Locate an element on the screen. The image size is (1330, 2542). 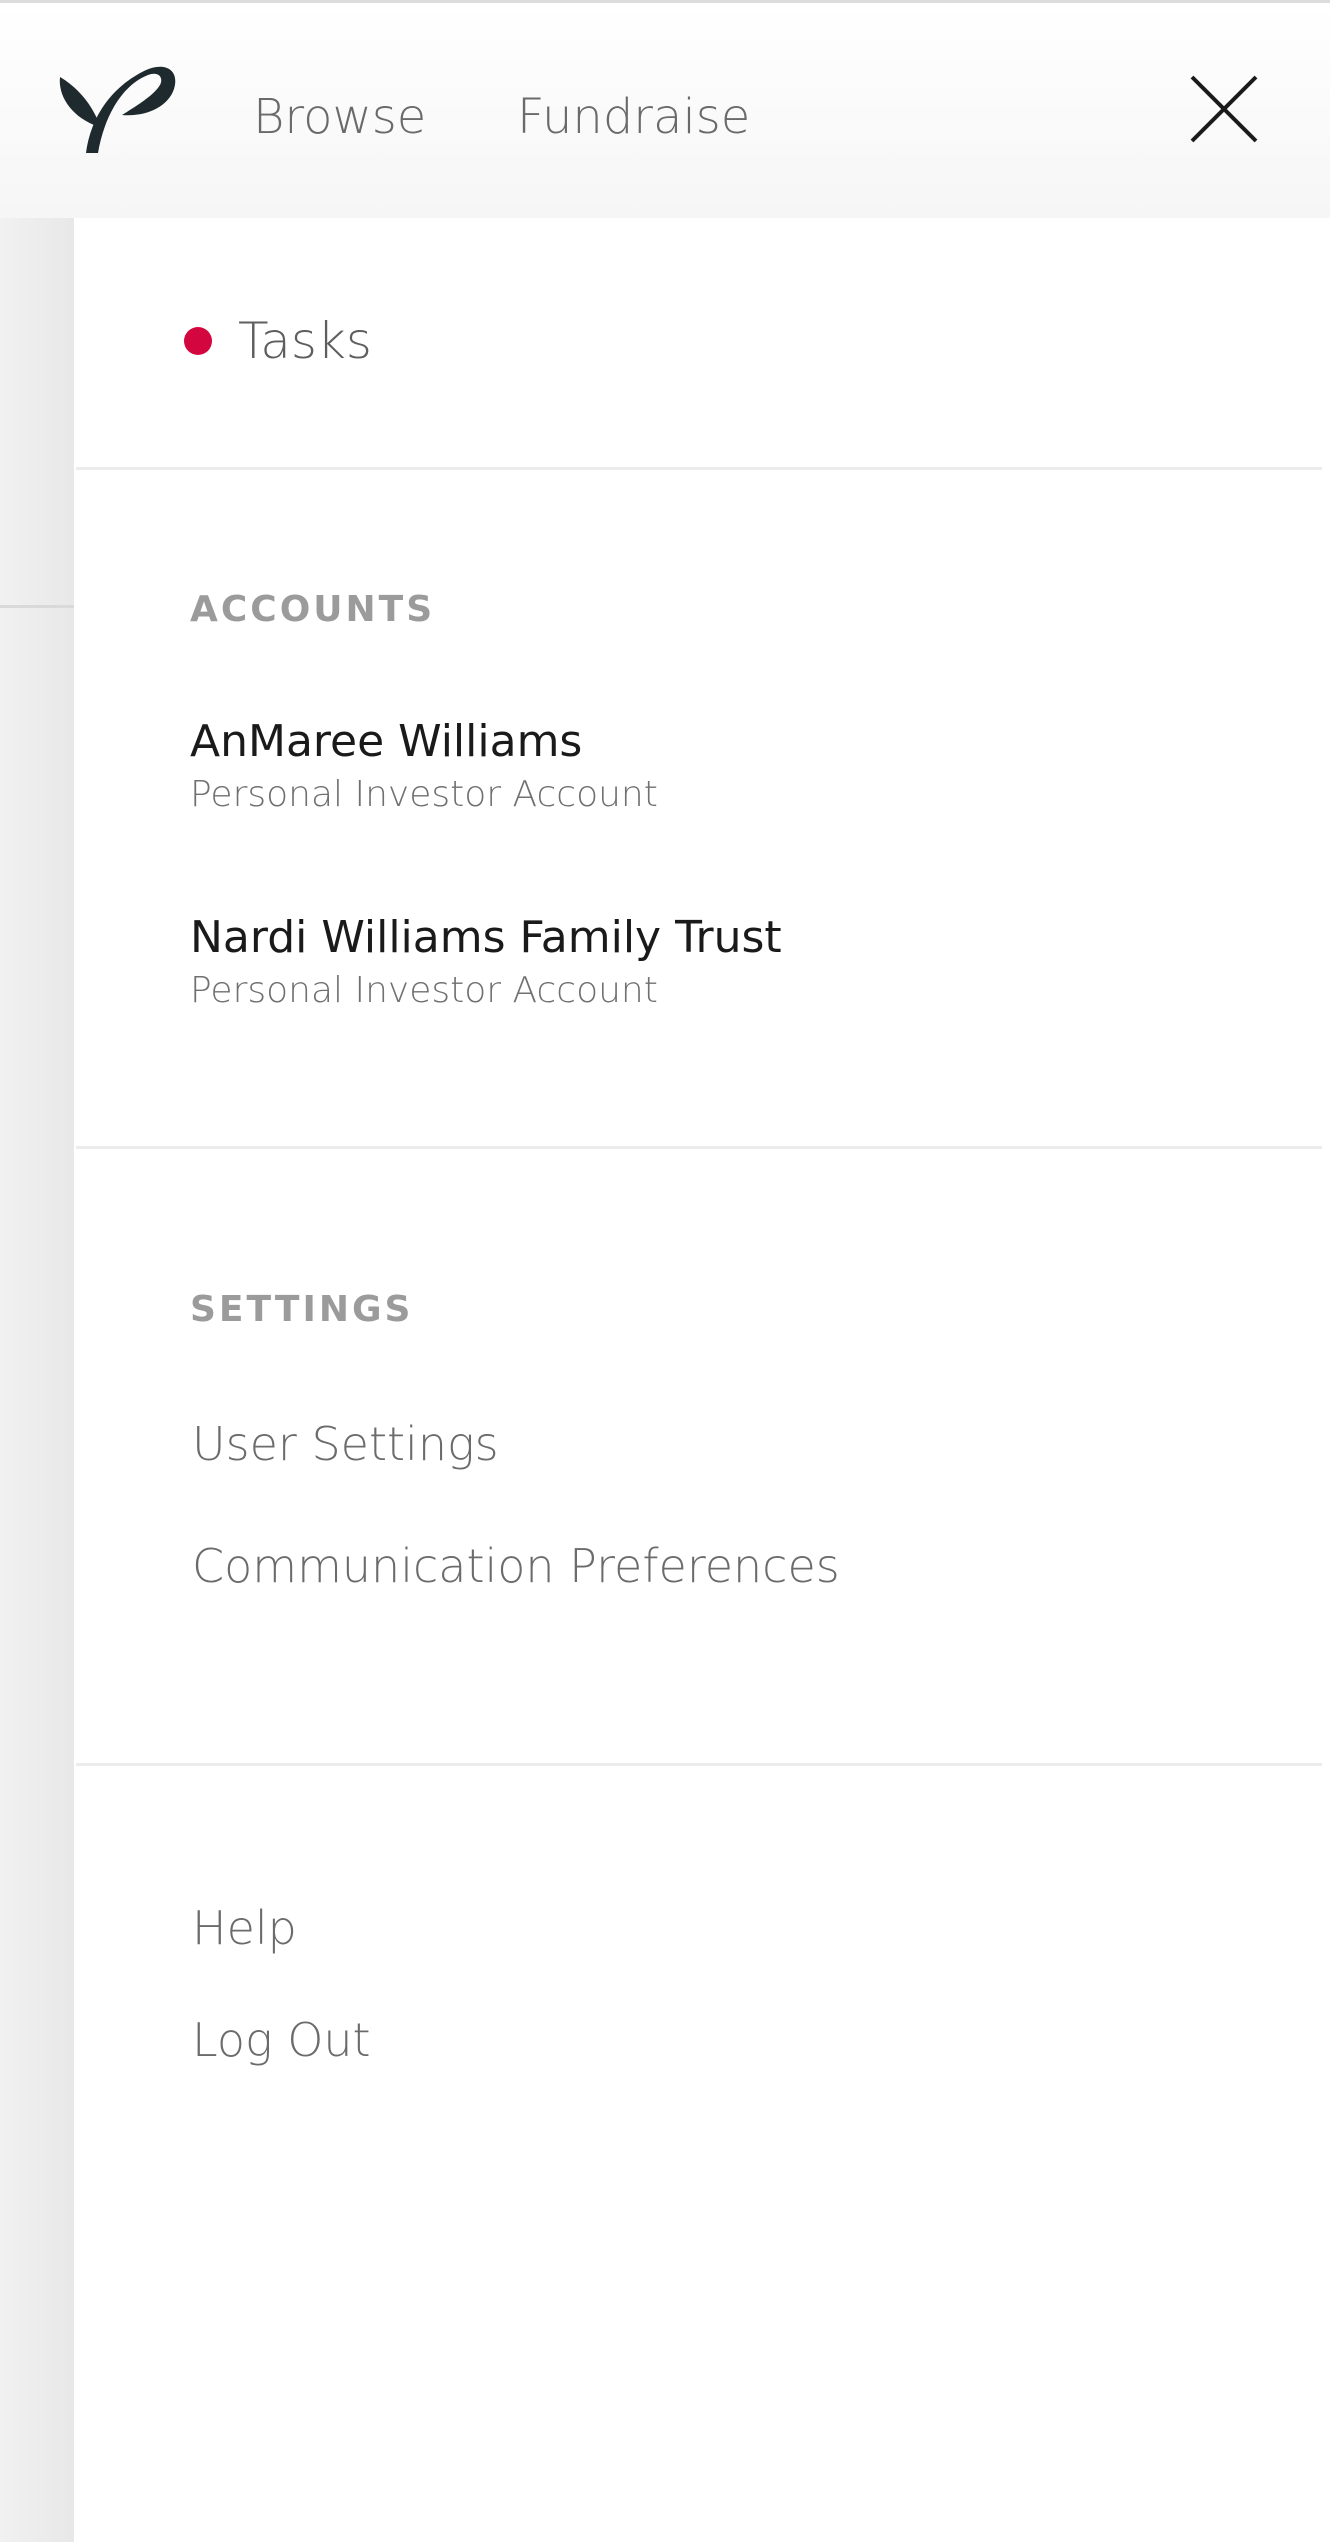
close-icon is located at coordinates (1224, 109).